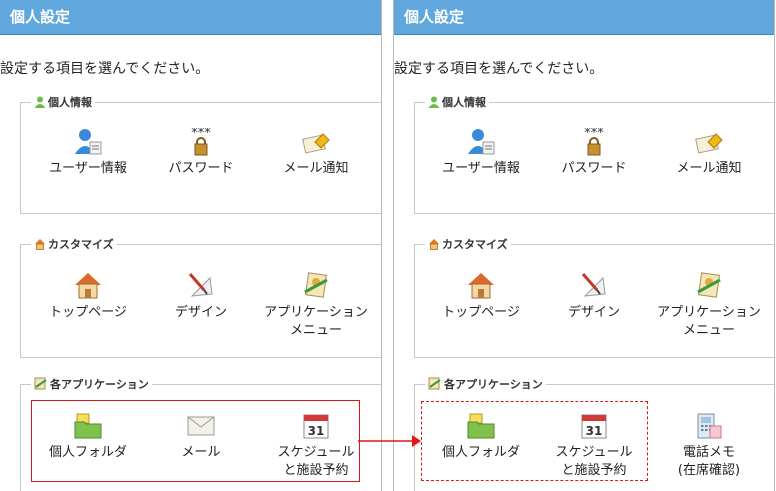  Describe the element at coordinates (709, 446) in the screenshot. I see `phone-memo-link: 電話メモ (在席確認)` at that location.